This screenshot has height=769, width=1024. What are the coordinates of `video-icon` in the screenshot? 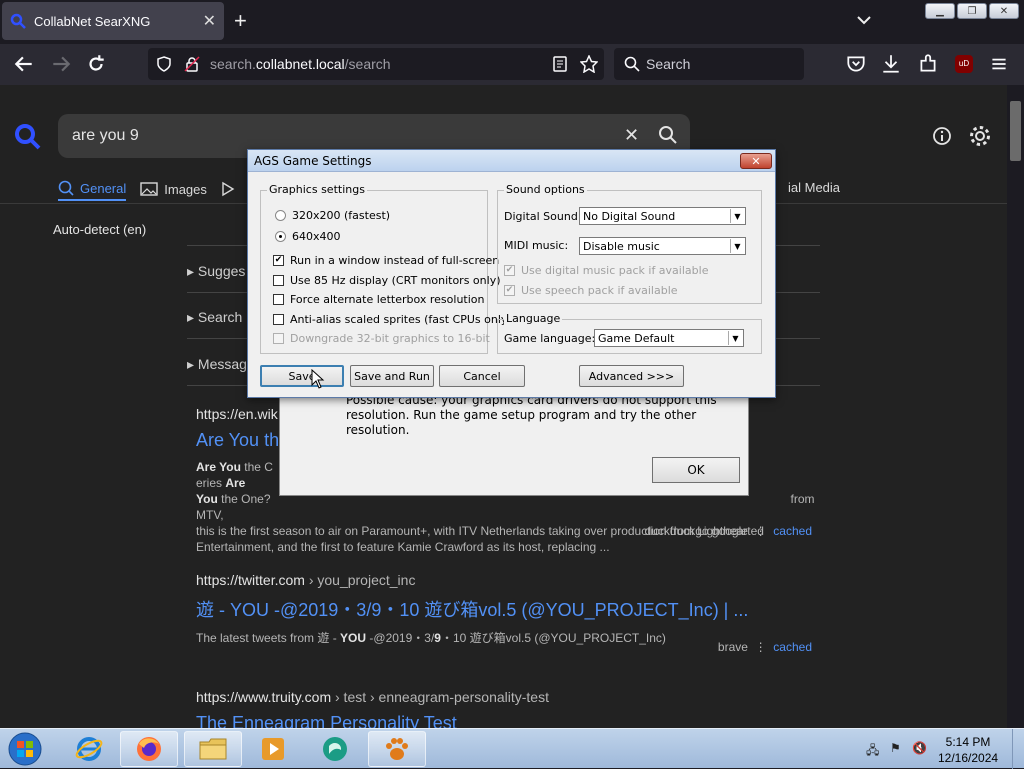 It's located at (228, 189).